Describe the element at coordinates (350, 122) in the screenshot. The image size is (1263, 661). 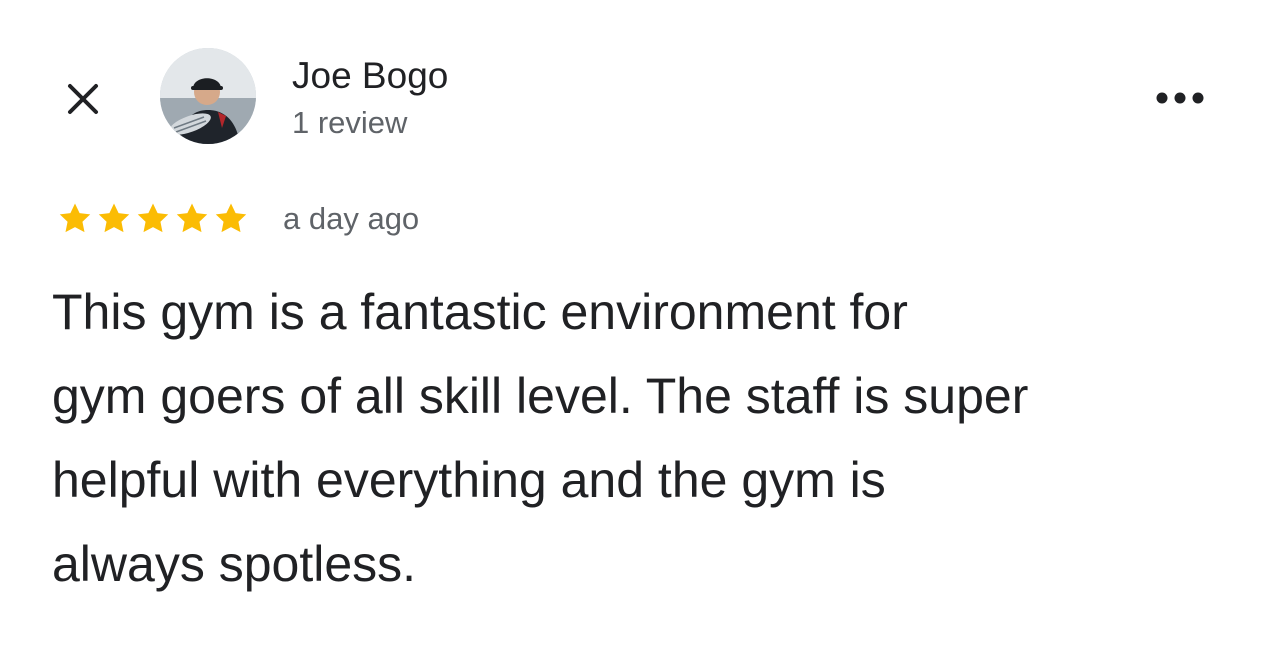
I see `review-count: 1 review` at that location.